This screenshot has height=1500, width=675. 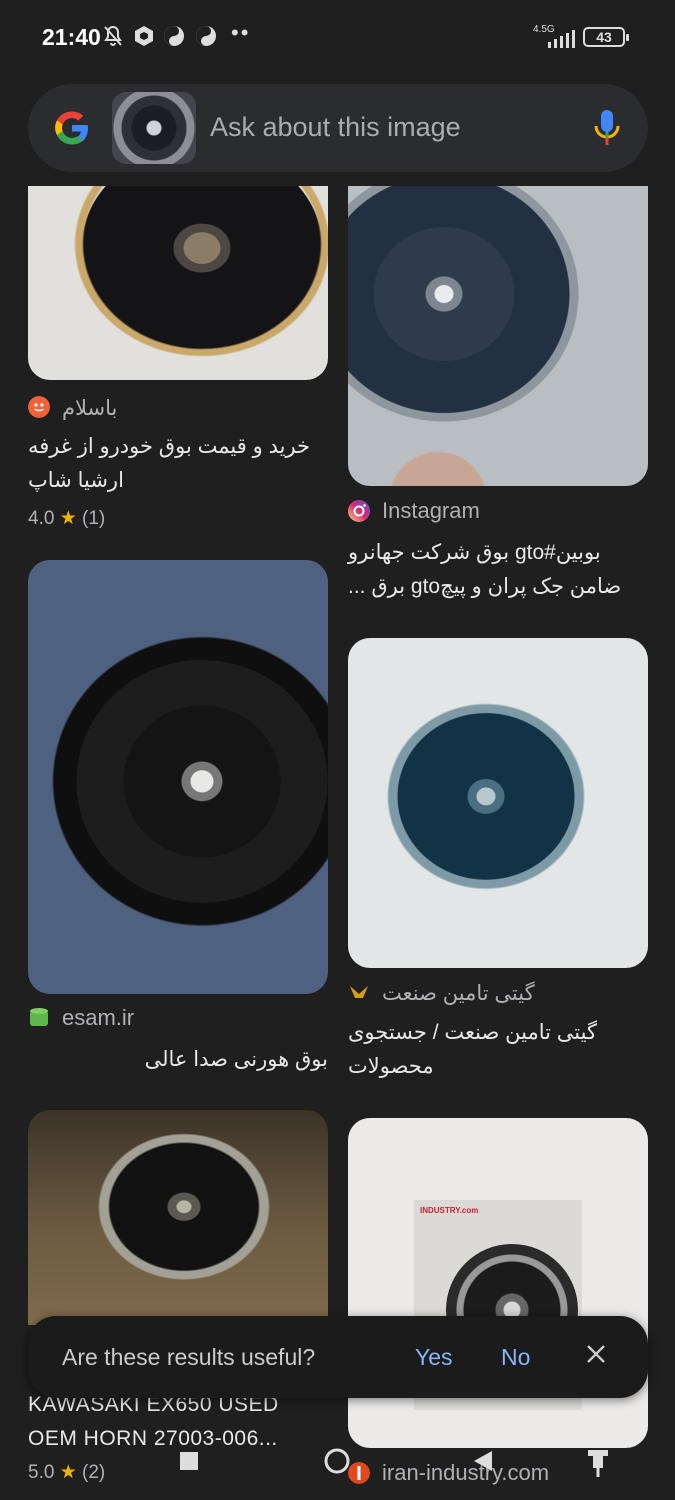 I want to click on feedback-question: Are these results useful?, so click(x=189, y=1357).